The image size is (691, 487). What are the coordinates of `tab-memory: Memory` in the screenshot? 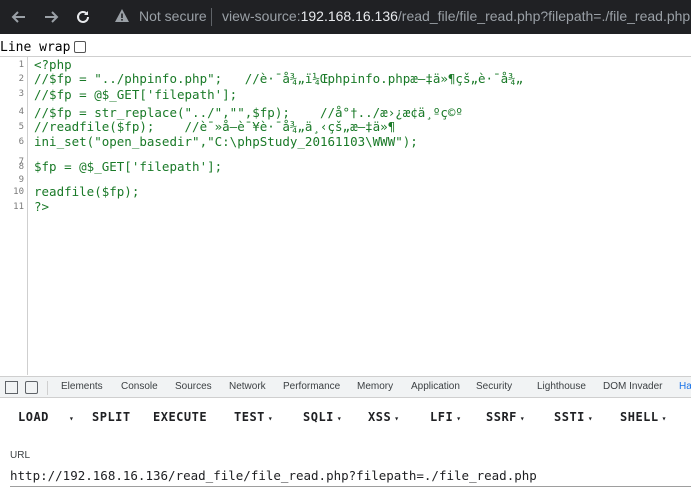 It's located at (375, 386).